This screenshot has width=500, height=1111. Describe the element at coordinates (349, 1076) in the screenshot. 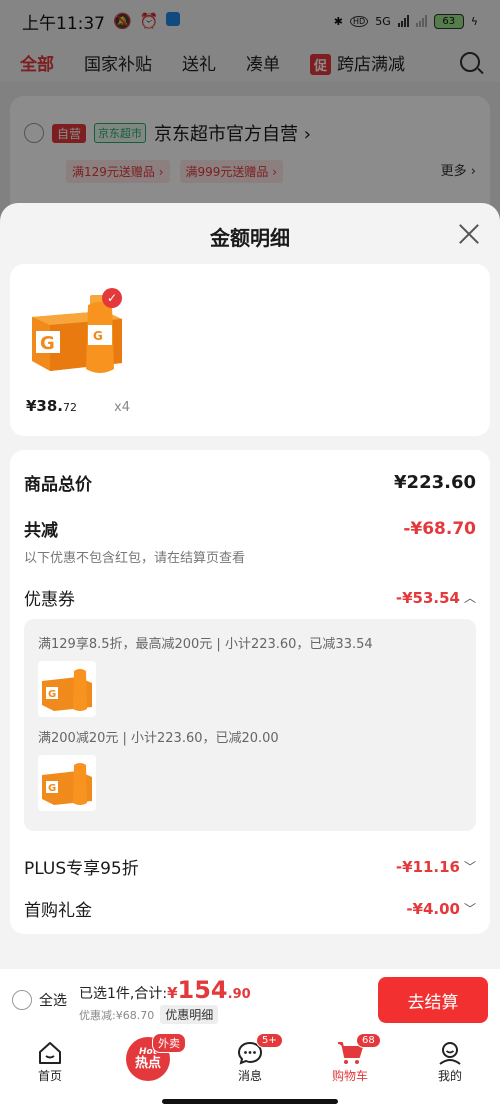

I see `tab-cart-label: 购物车` at that location.